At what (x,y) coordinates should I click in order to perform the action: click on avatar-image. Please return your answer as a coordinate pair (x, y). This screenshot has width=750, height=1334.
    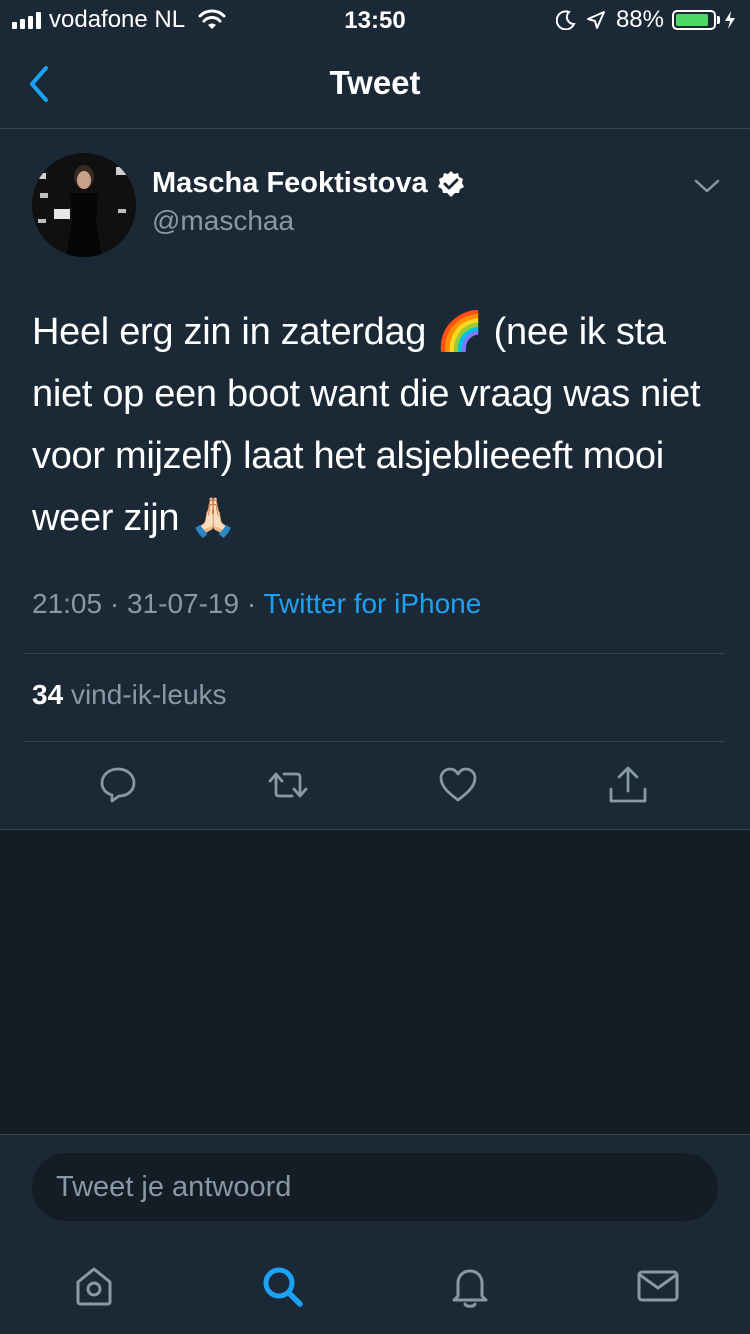
    Looking at the image, I should click on (84, 205).